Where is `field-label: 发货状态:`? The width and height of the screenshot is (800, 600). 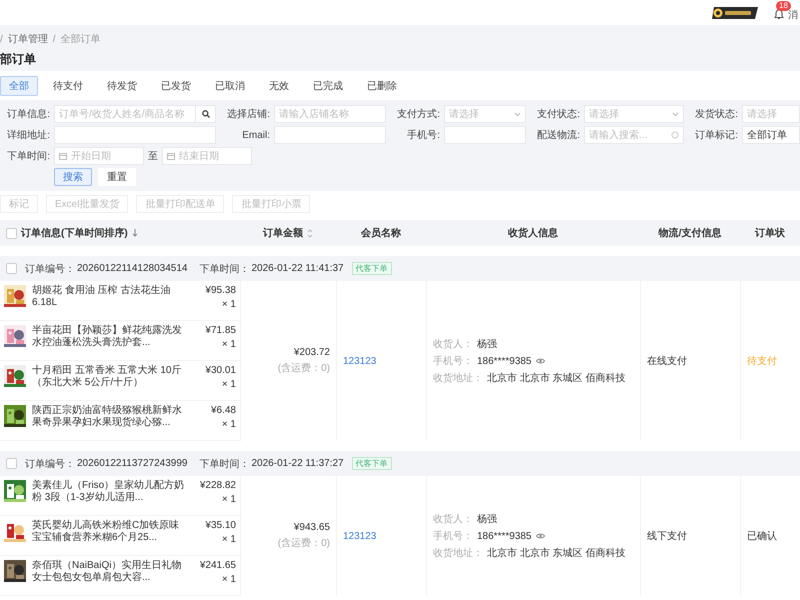 field-label: 发货状态: is located at coordinates (716, 114).